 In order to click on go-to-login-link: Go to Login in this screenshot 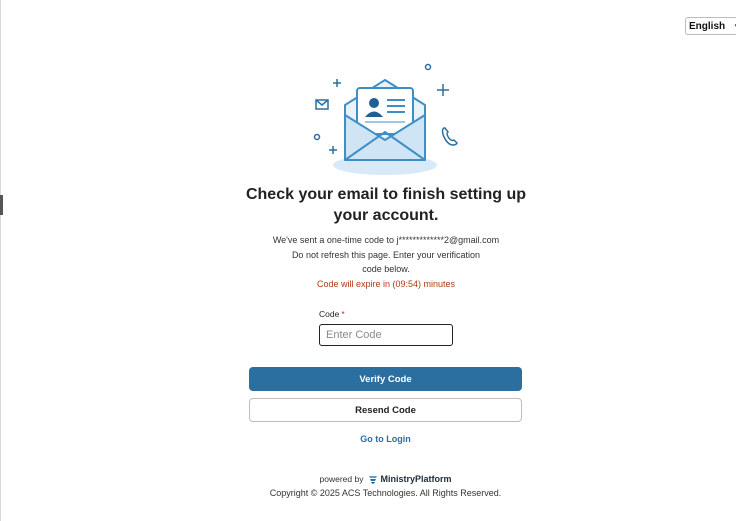, I will do `click(385, 439)`.